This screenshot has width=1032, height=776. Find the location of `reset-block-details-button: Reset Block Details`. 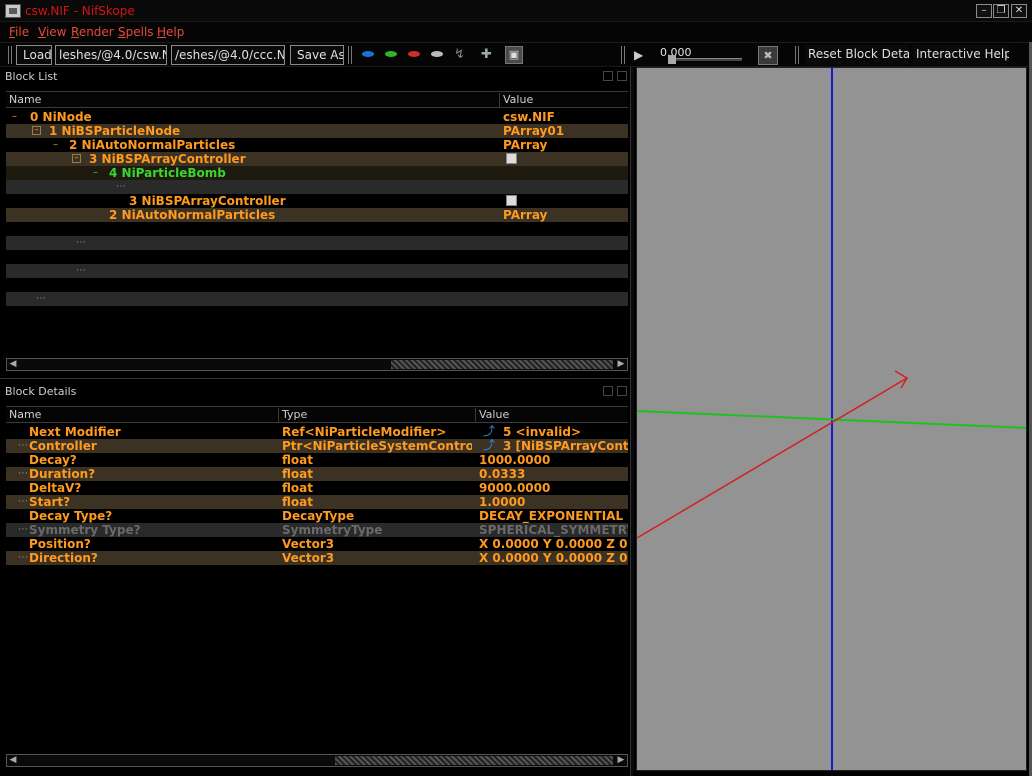

reset-block-details-button: Reset Block Details is located at coordinates (857, 55).